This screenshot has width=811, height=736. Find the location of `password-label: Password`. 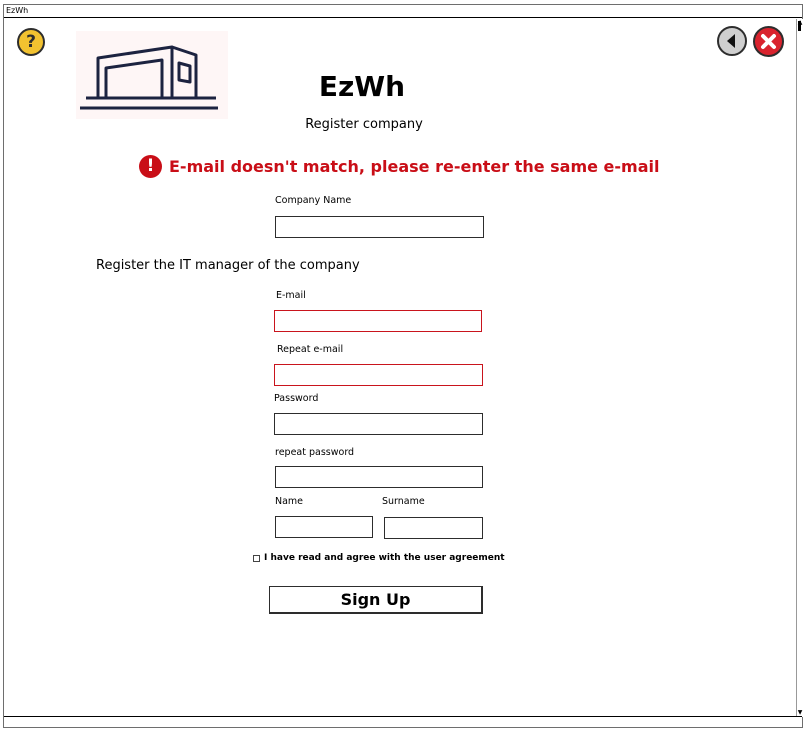

password-label: Password is located at coordinates (296, 398).